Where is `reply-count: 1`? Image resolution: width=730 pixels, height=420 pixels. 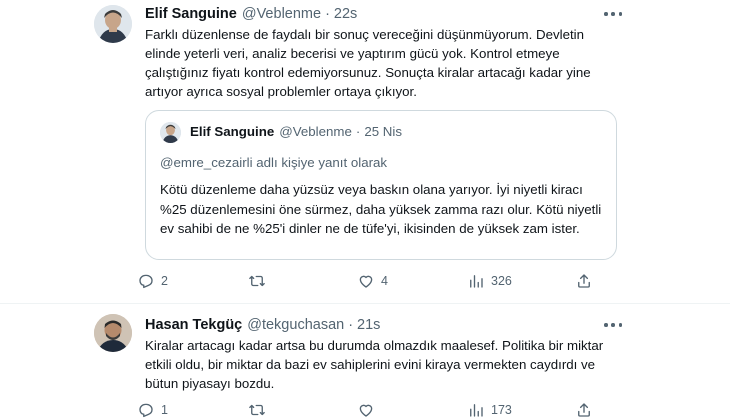 reply-count: 1 is located at coordinates (164, 410).